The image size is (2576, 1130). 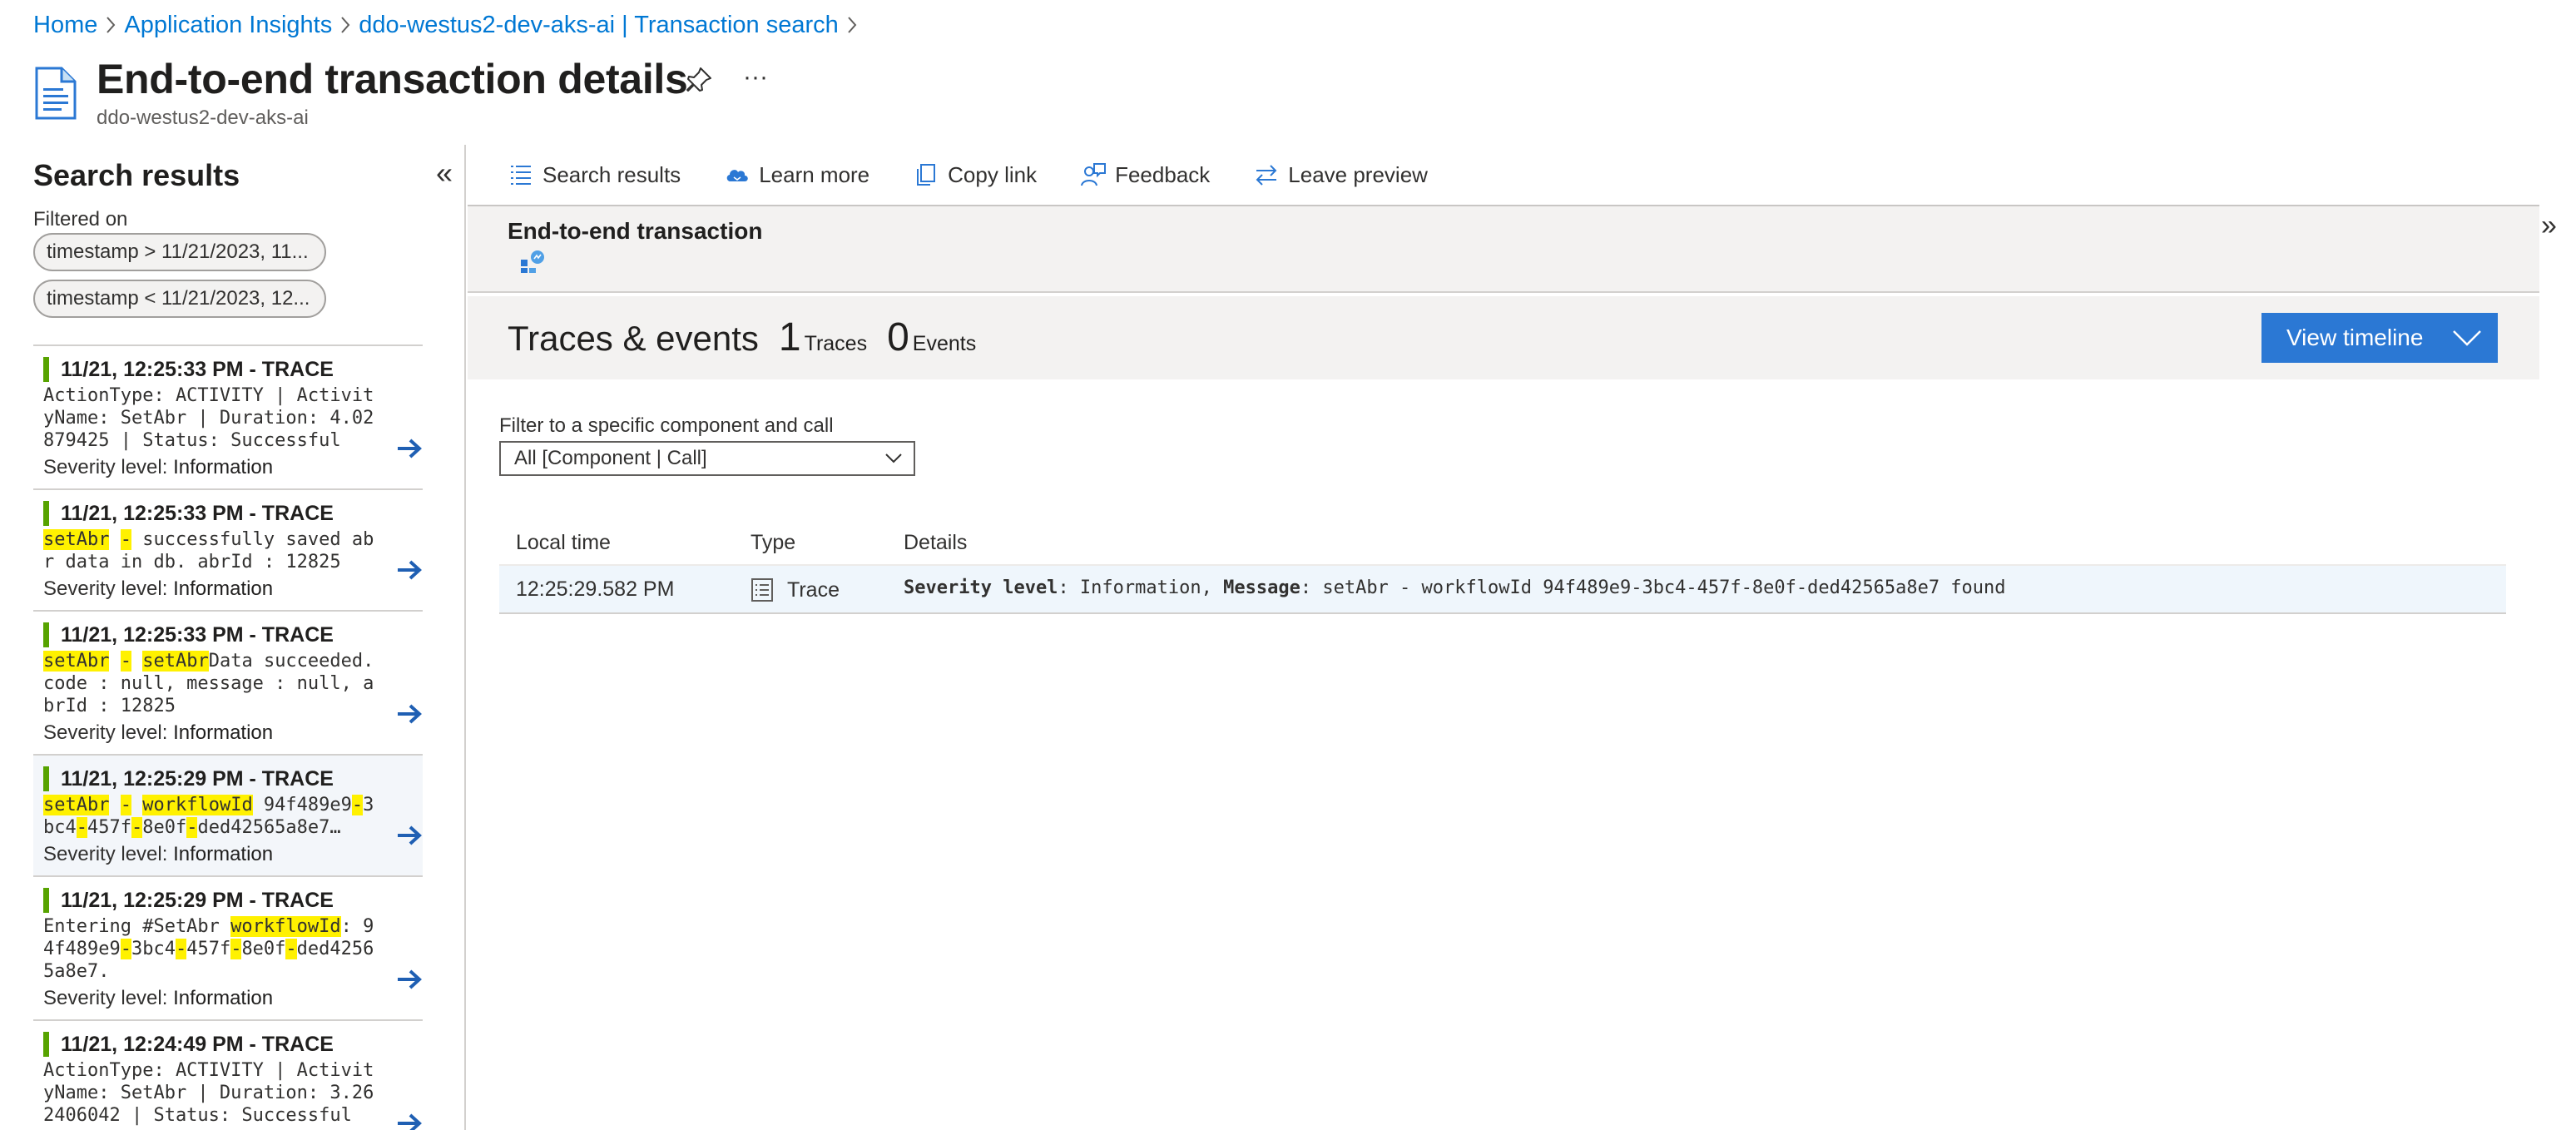 I want to click on result-message-line: Entering #SetAbr workflowId: 9, so click(x=216, y=926).